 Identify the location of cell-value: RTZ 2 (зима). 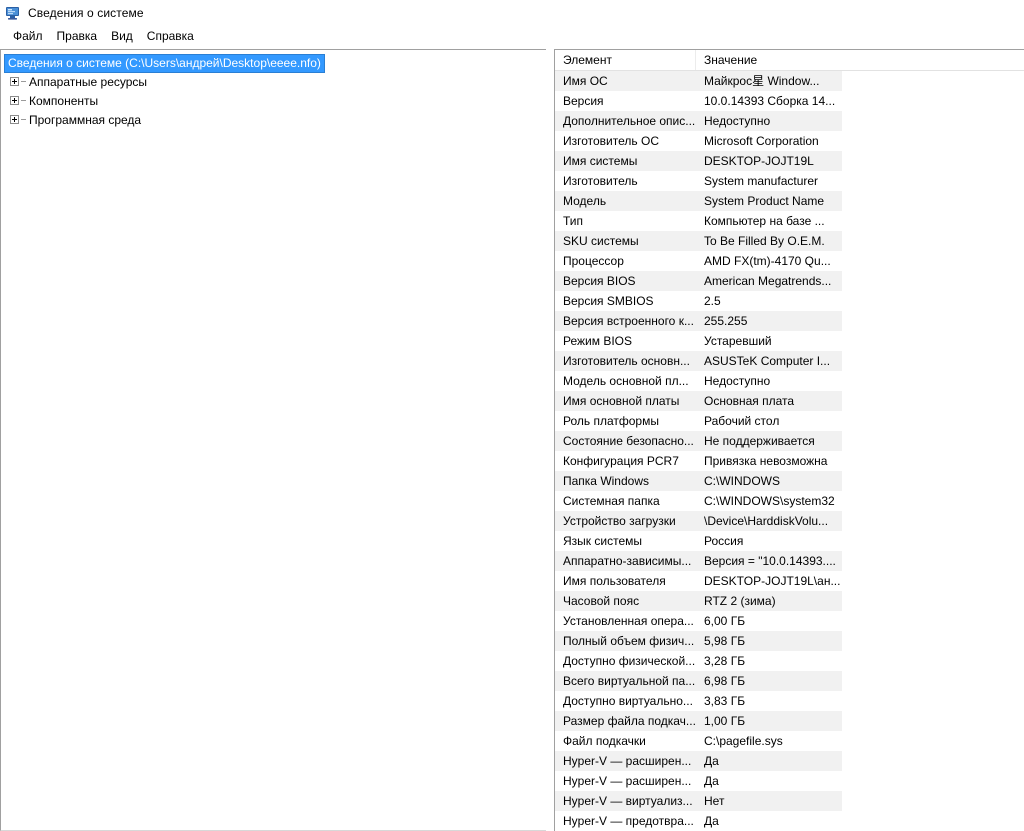
(740, 601).